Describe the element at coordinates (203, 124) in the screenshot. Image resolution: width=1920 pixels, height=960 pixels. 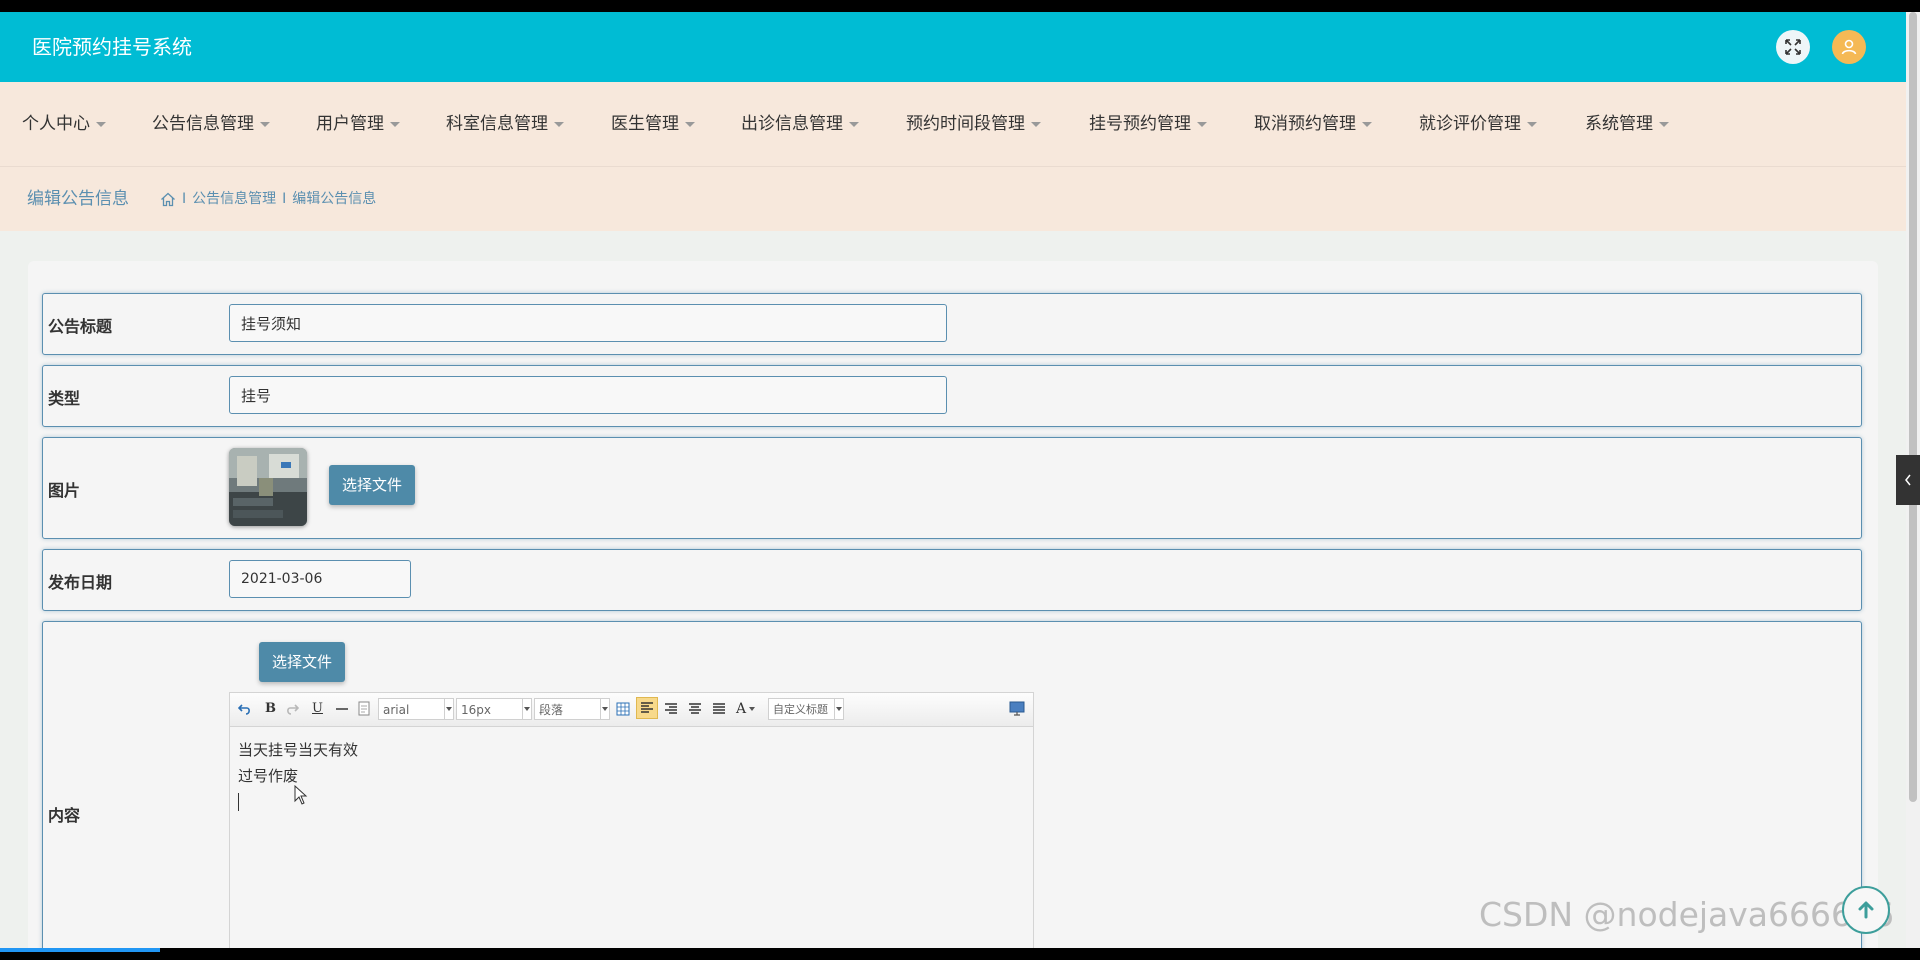
I see `nav-label: 公告信息管理` at that location.